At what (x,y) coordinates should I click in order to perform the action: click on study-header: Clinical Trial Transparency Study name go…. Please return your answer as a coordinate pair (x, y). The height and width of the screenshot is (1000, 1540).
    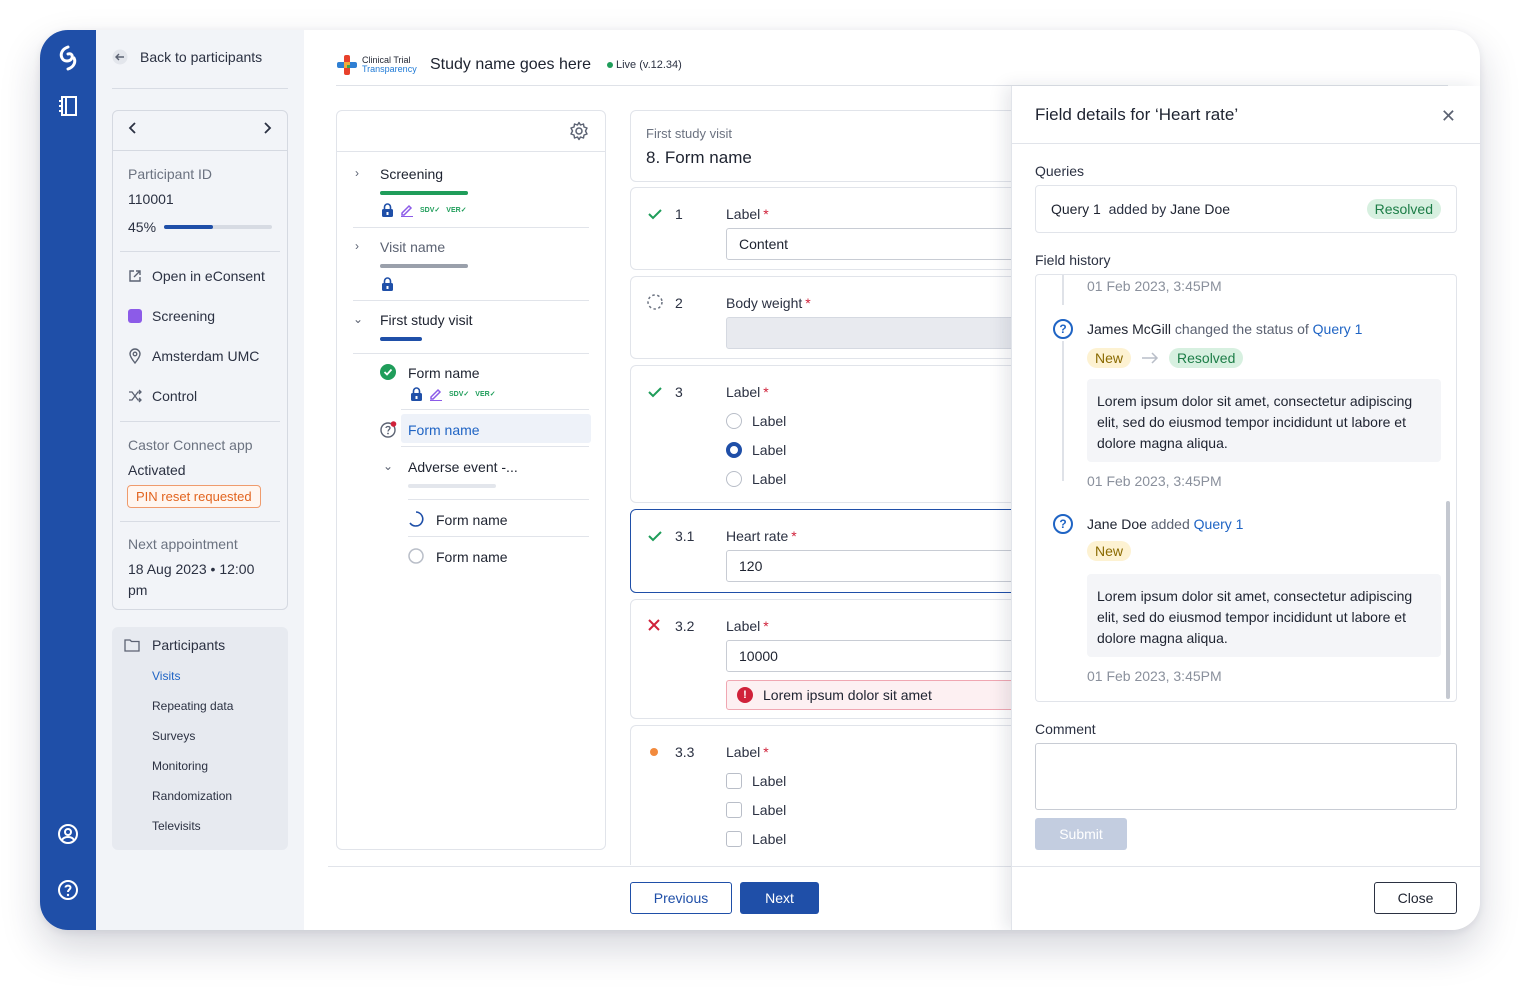
    Looking at the image, I should click on (892, 65).